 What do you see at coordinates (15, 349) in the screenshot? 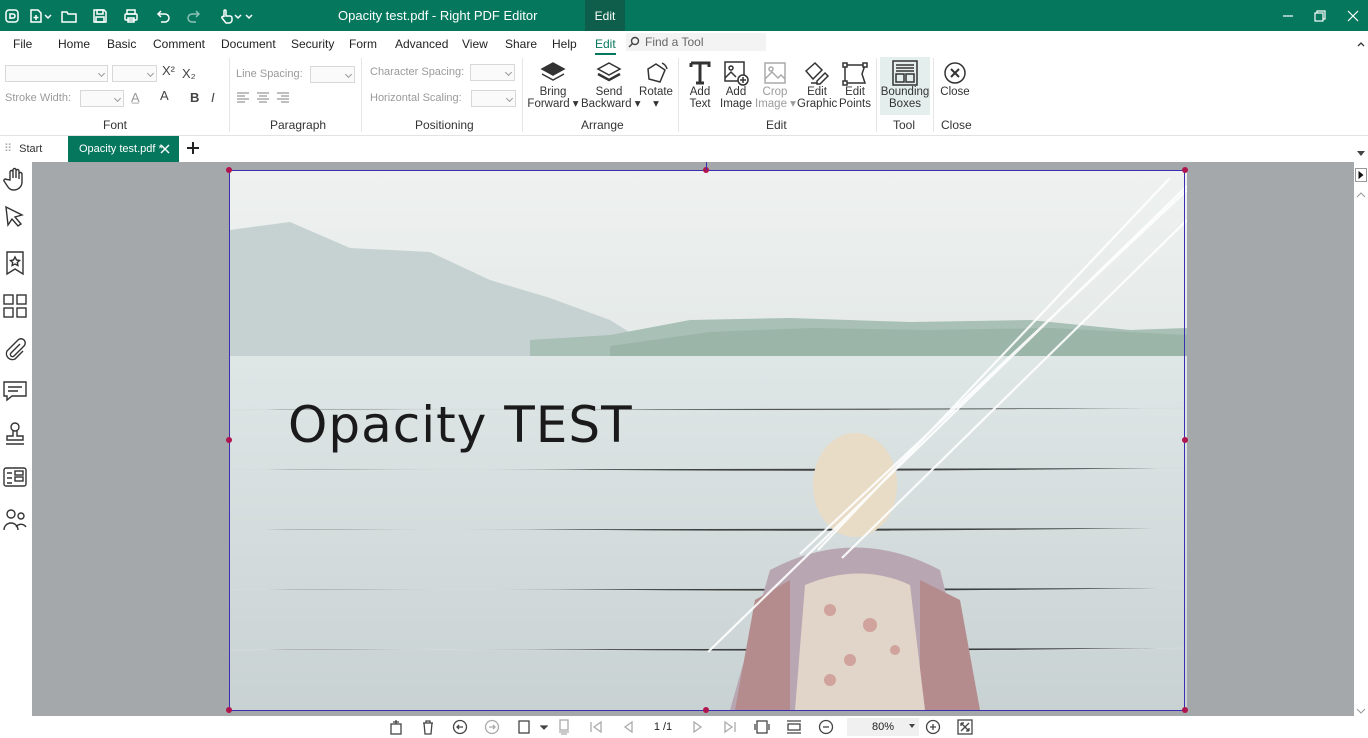
I see `attachment-icon` at bounding box center [15, 349].